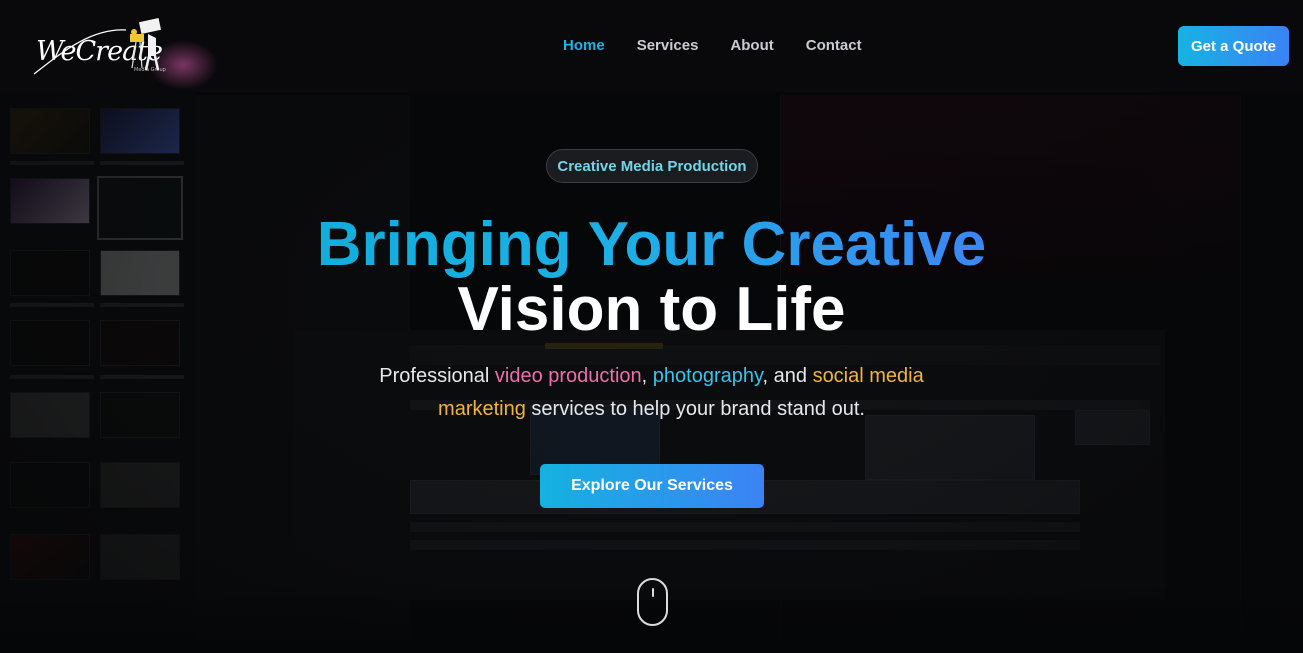  Describe the element at coordinates (437, 376) in the screenshot. I see `subtext-part: Professional` at that location.